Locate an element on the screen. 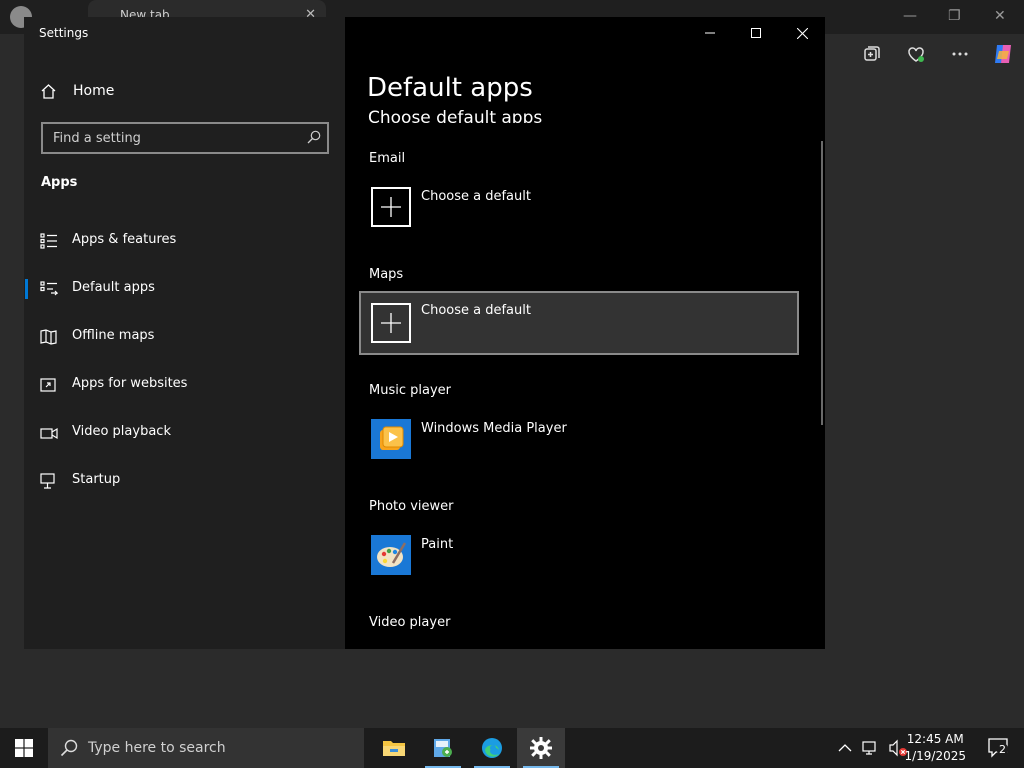  taskbar-search-box: Type here to search is located at coordinates (206, 748).